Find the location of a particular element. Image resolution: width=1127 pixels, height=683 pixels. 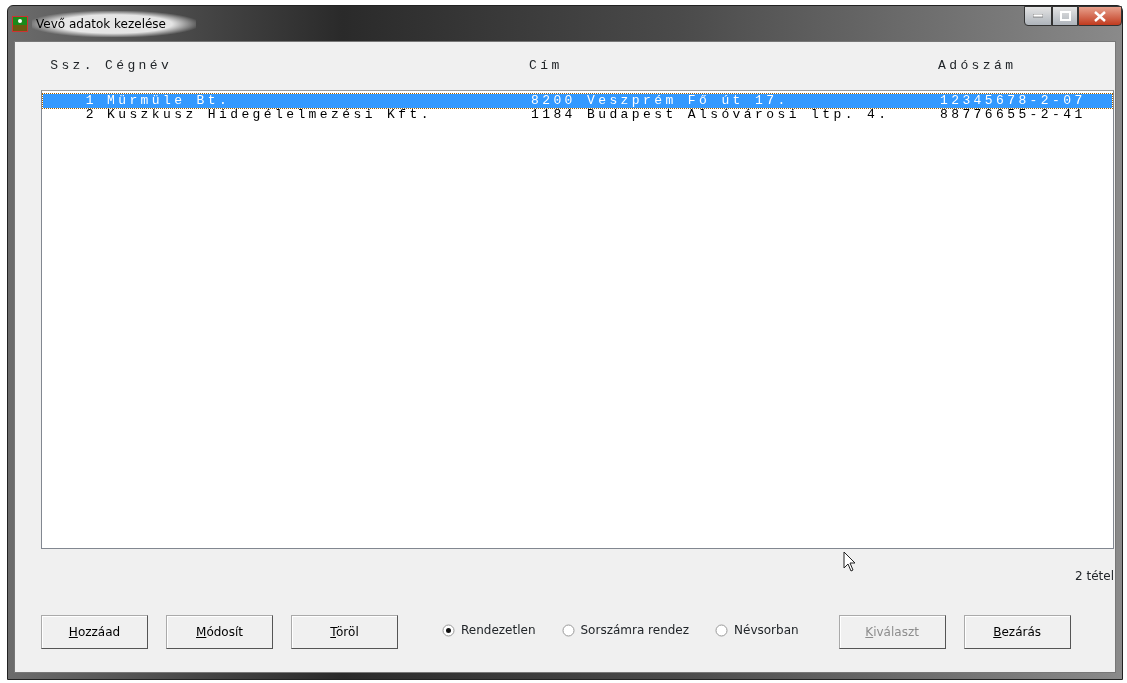

radio-label: Névsorban is located at coordinates (766, 630).